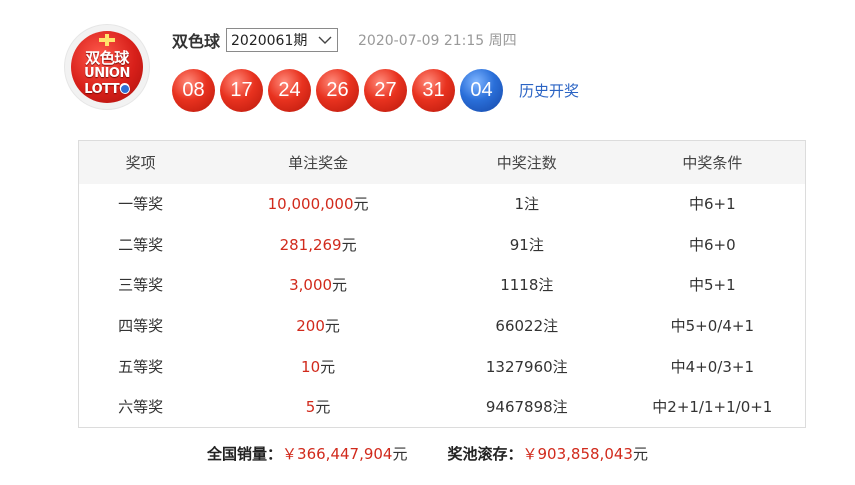 This screenshot has width=855, height=485. What do you see at coordinates (107, 73) in the screenshot?
I see `logo-text-union: UNION` at bounding box center [107, 73].